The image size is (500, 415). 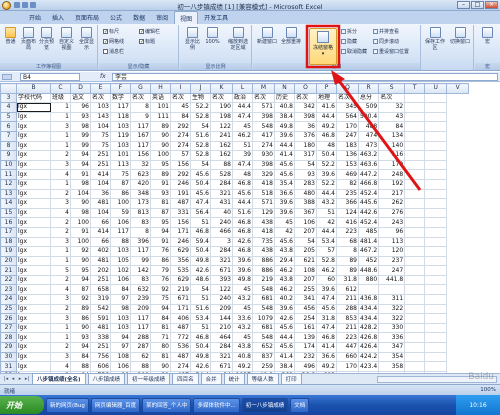 What do you see at coordinates (221, 318) in the screenshot?
I see `cell: 144` at bounding box center [221, 318].